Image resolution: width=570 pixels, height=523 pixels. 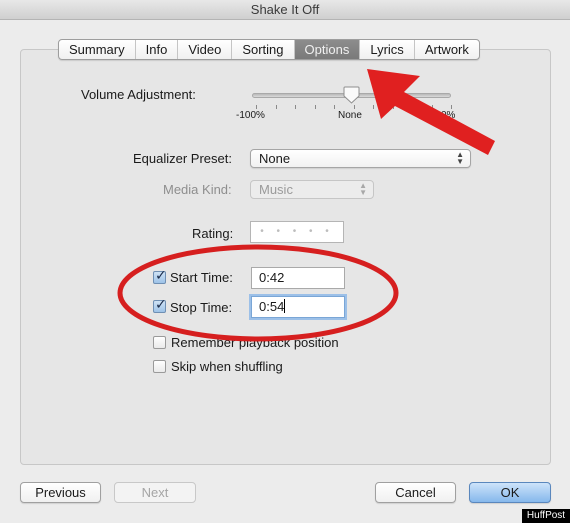 What do you see at coordinates (213, 233) in the screenshot?
I see `rating-label: Rating:` at bounding box center [213, 233].